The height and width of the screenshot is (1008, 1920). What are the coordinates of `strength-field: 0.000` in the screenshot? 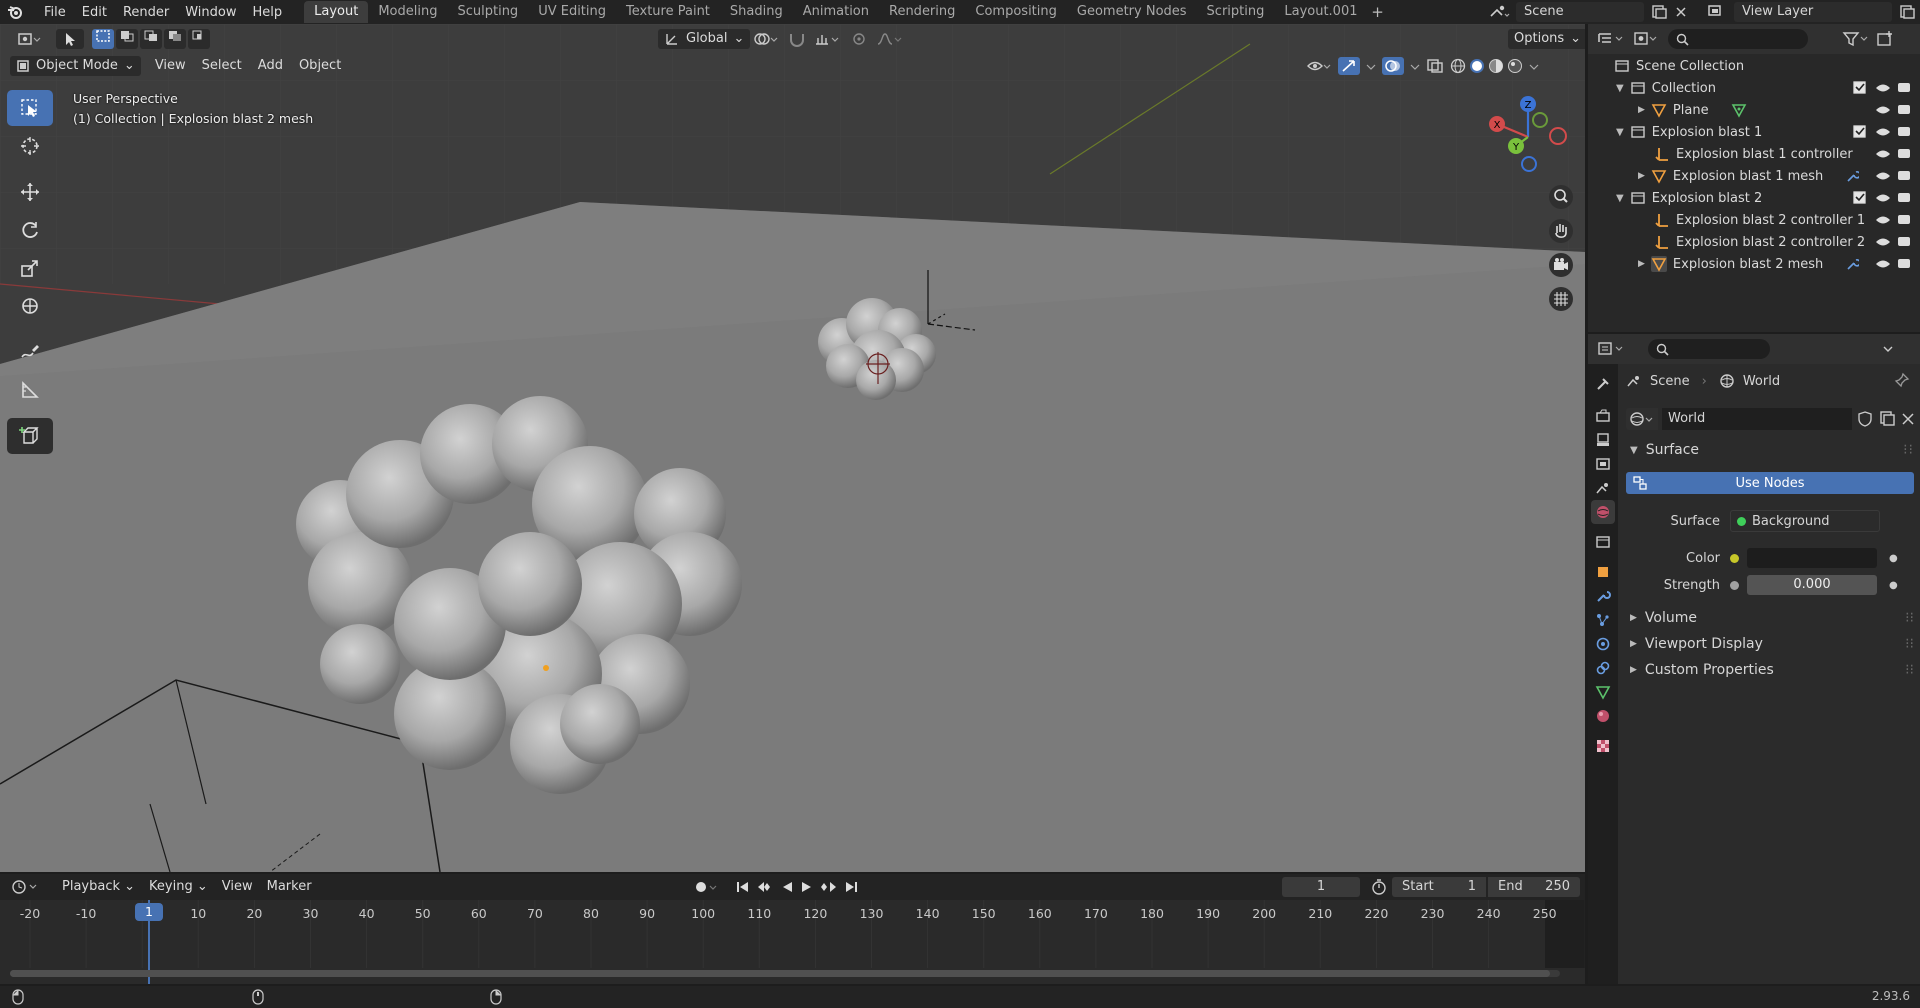 It's located at (1812, 585).